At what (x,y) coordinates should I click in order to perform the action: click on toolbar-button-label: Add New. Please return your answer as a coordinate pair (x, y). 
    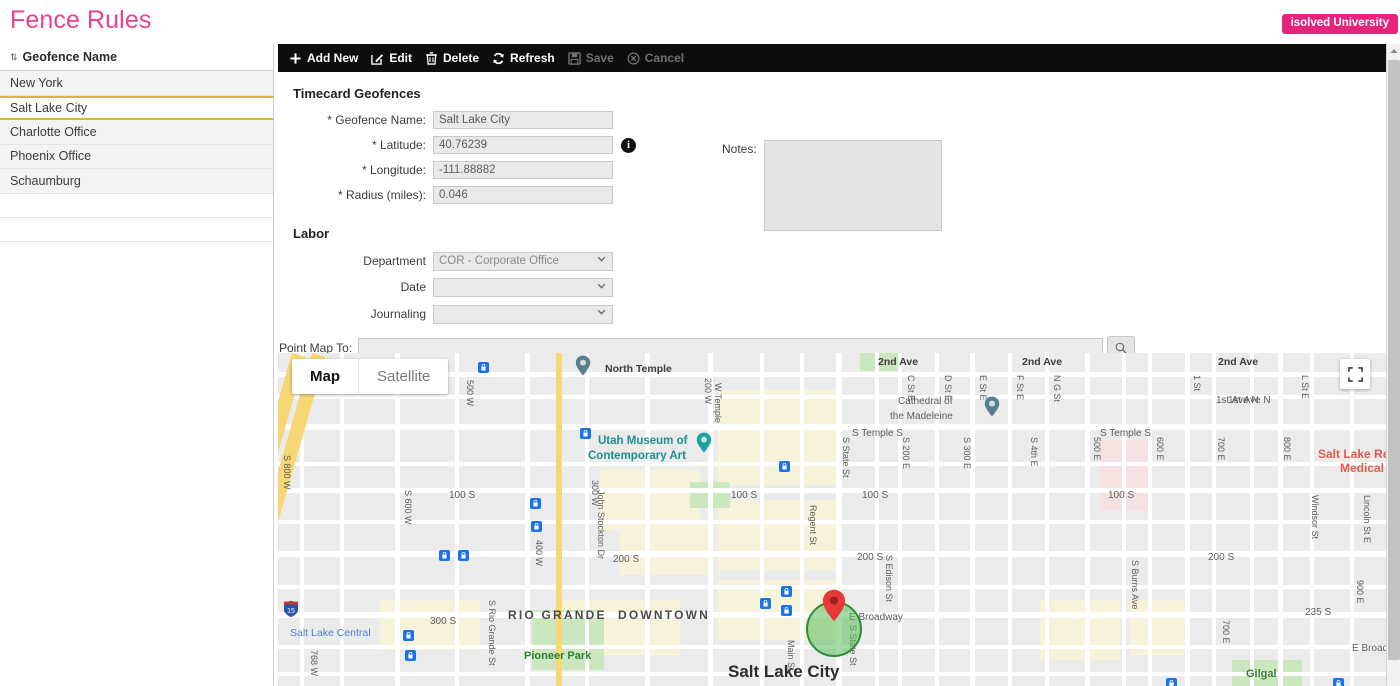
    Looking at the image, I should click on (333, 58).